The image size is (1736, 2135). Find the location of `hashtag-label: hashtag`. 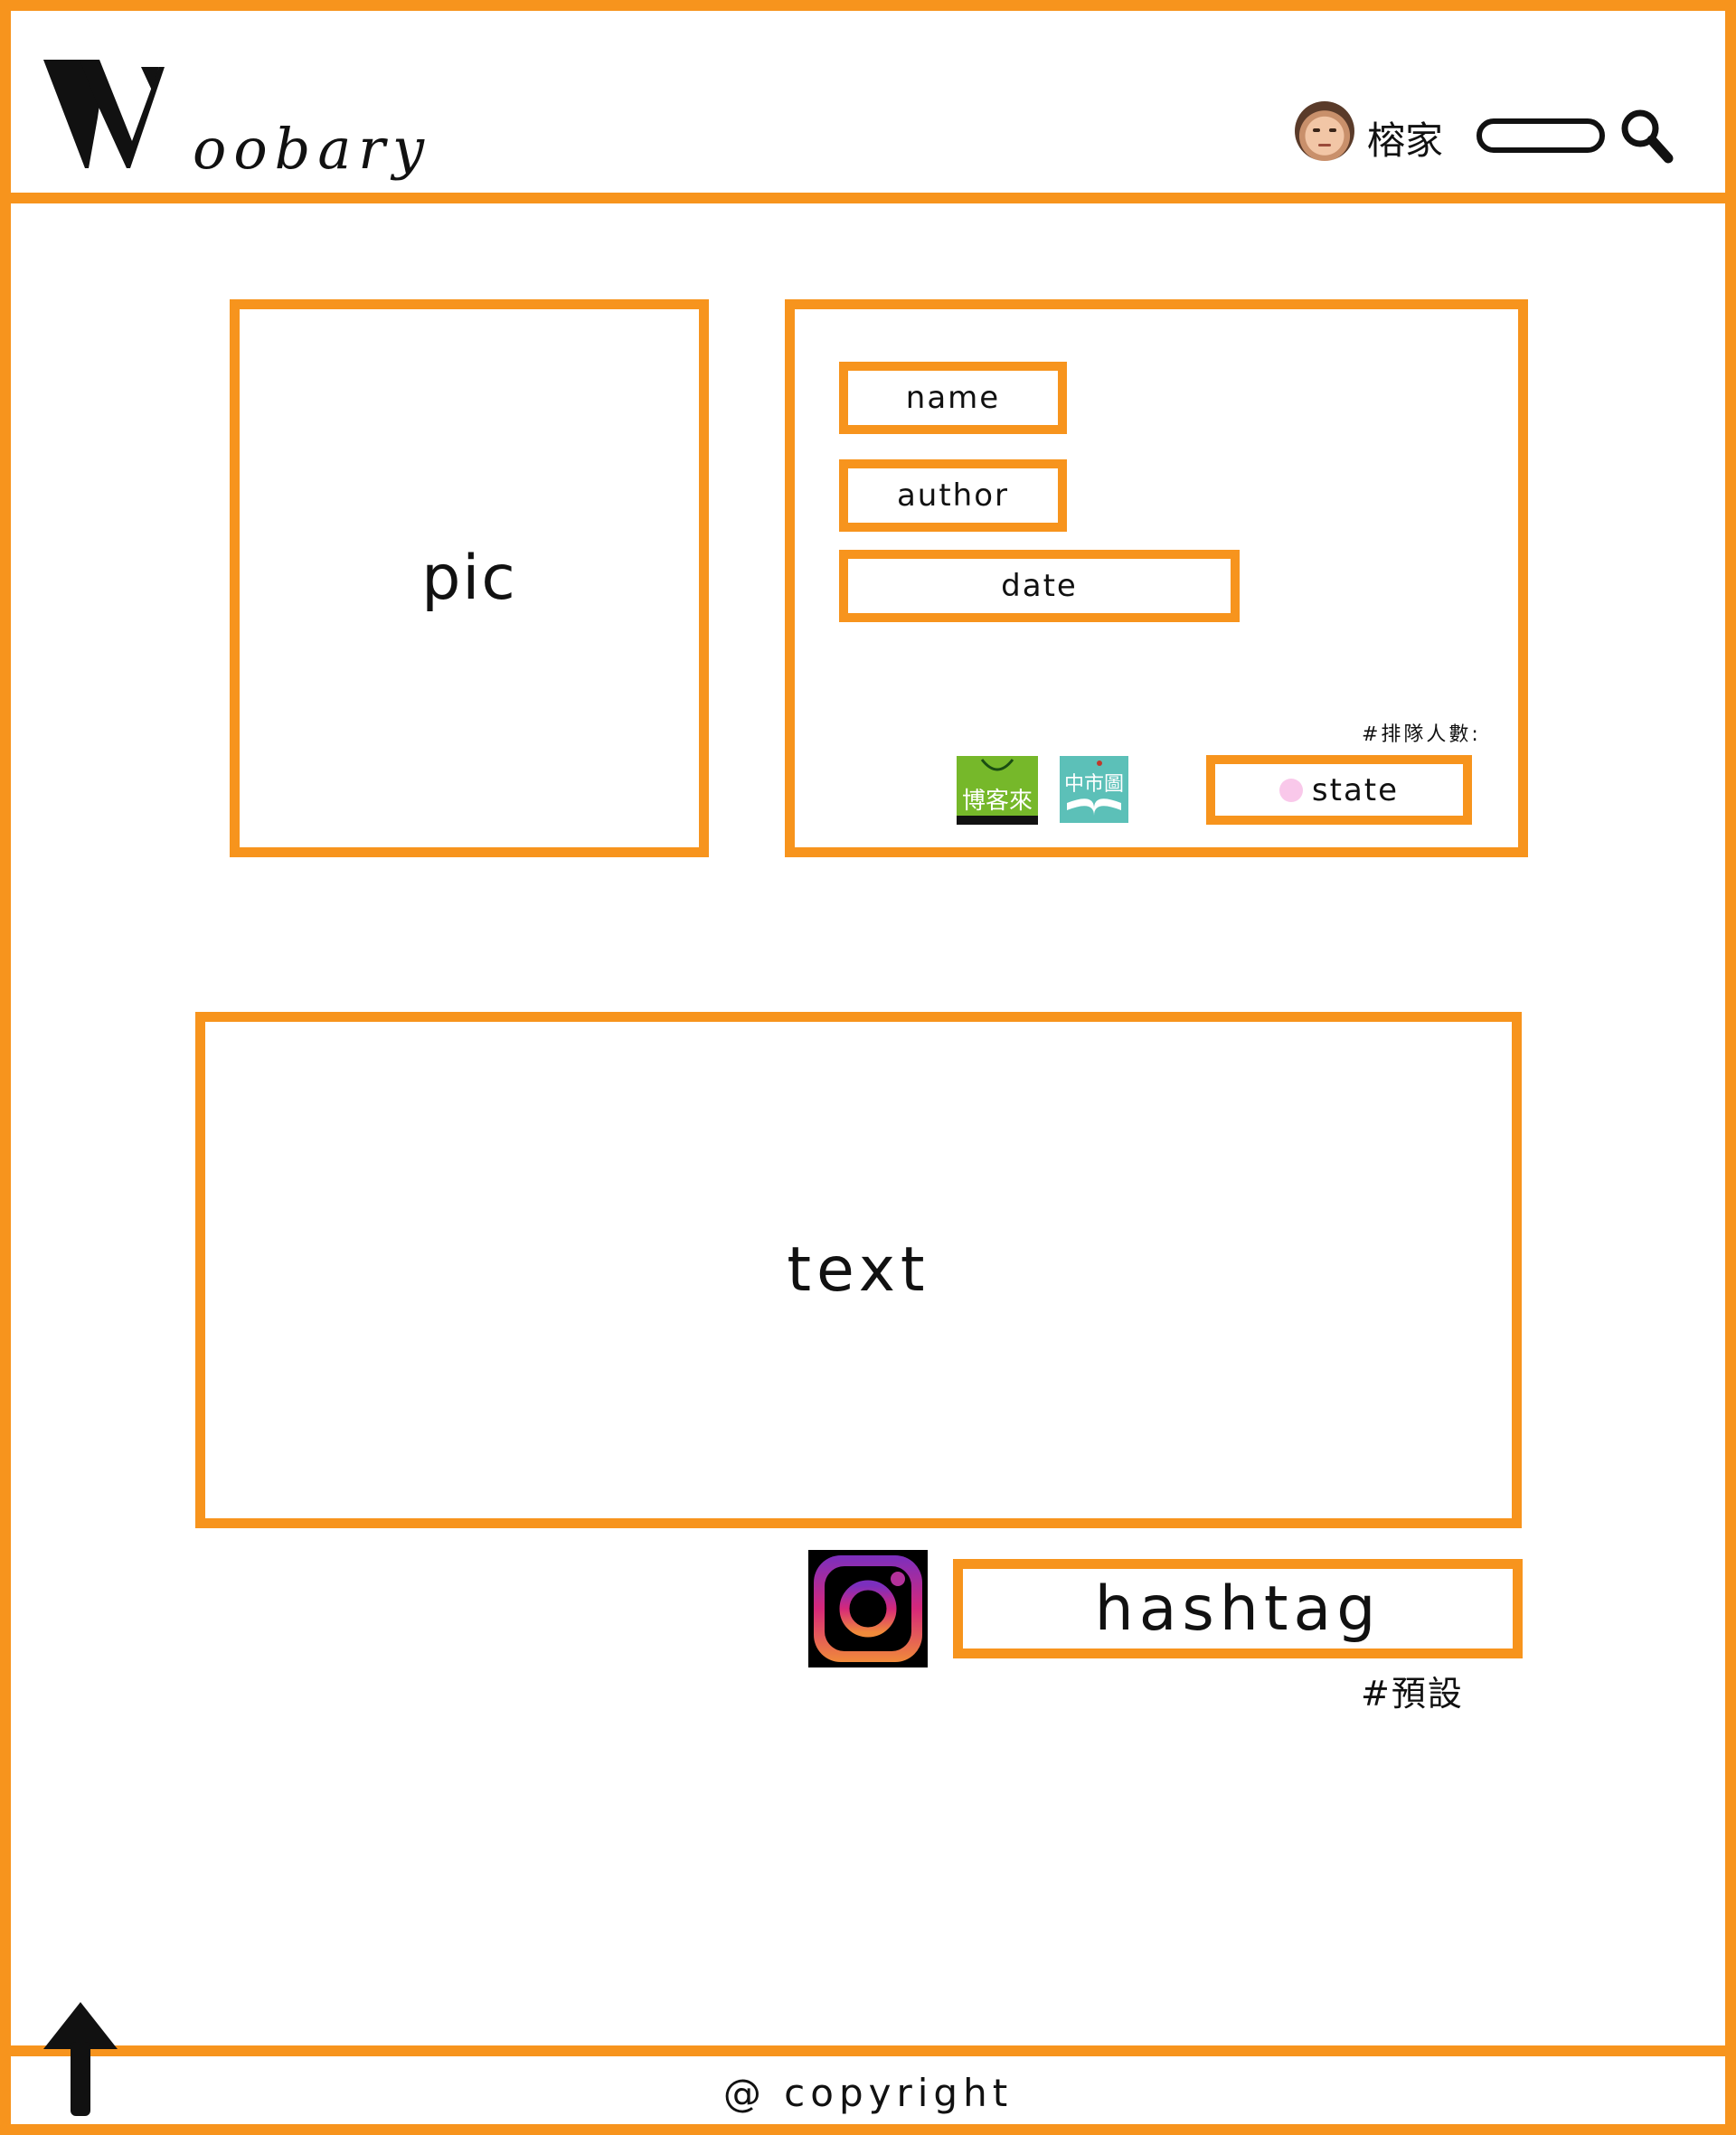

hashtag-label: hashtag is located at coordinates (1238, 1609).